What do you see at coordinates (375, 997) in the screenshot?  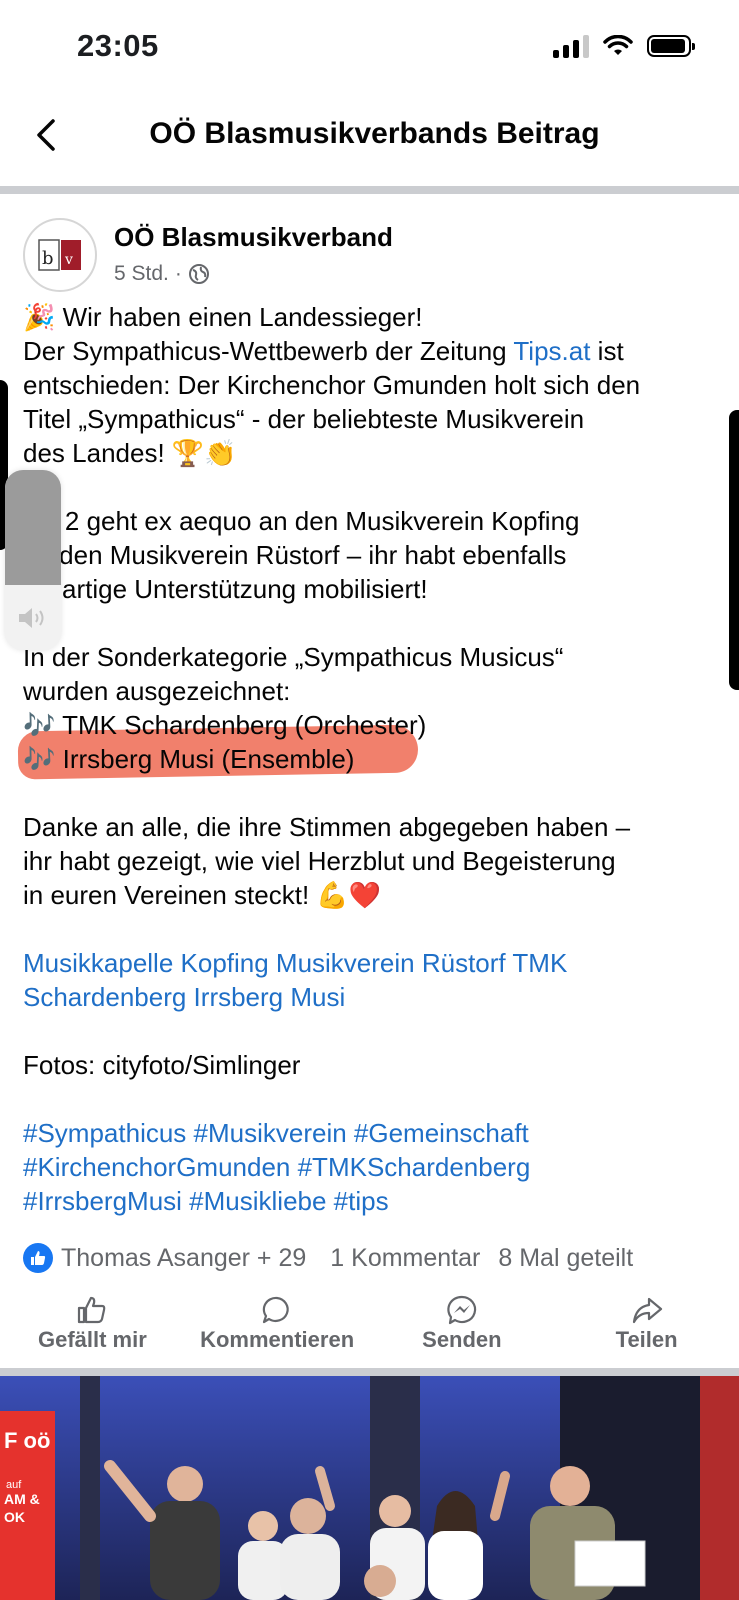 I see `tagged-pages: Schardenberg Irrsberg Musi` at bounding box center [375, 997].